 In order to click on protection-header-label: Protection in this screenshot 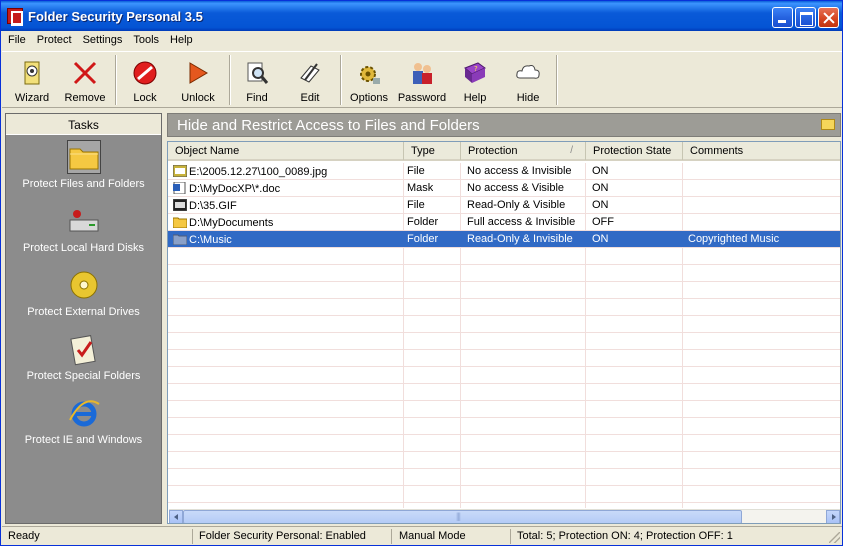, I will do `click(493, 151)`.